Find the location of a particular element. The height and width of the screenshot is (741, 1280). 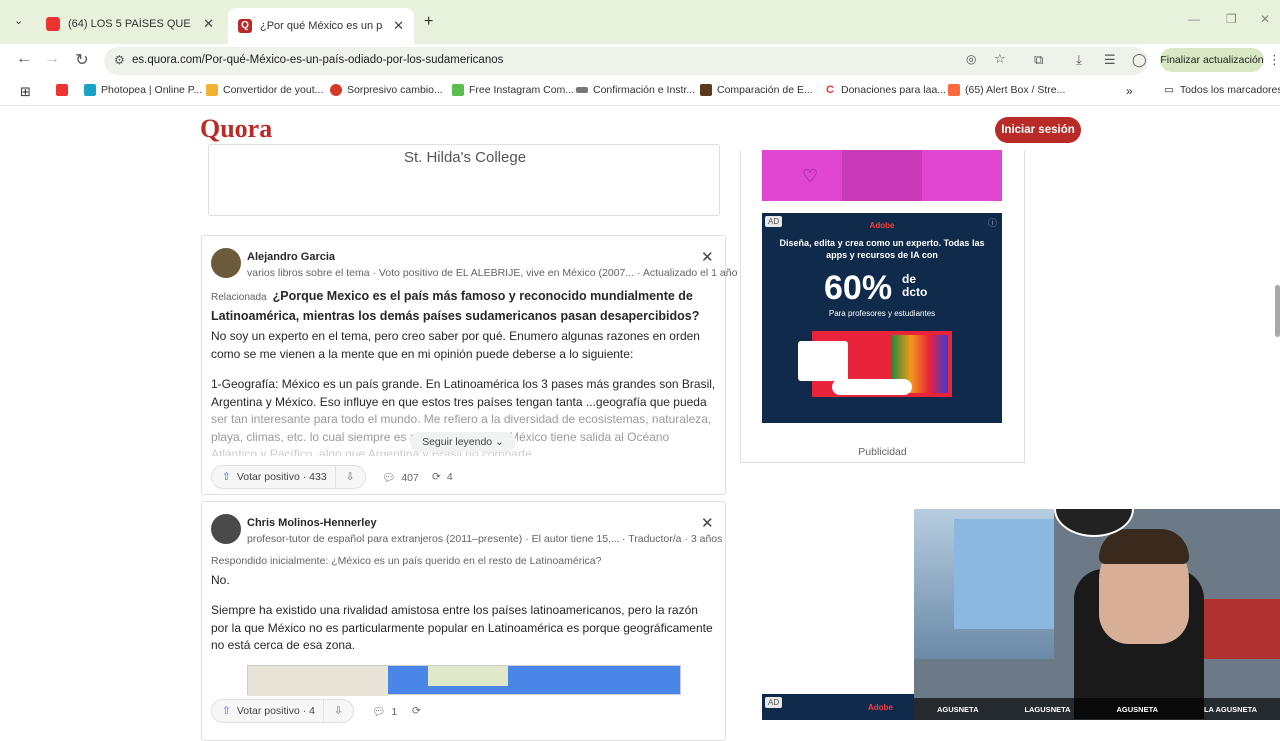

upvote-button: ⇧ Votar positivo · 4 is located at coordinates (268, 711).